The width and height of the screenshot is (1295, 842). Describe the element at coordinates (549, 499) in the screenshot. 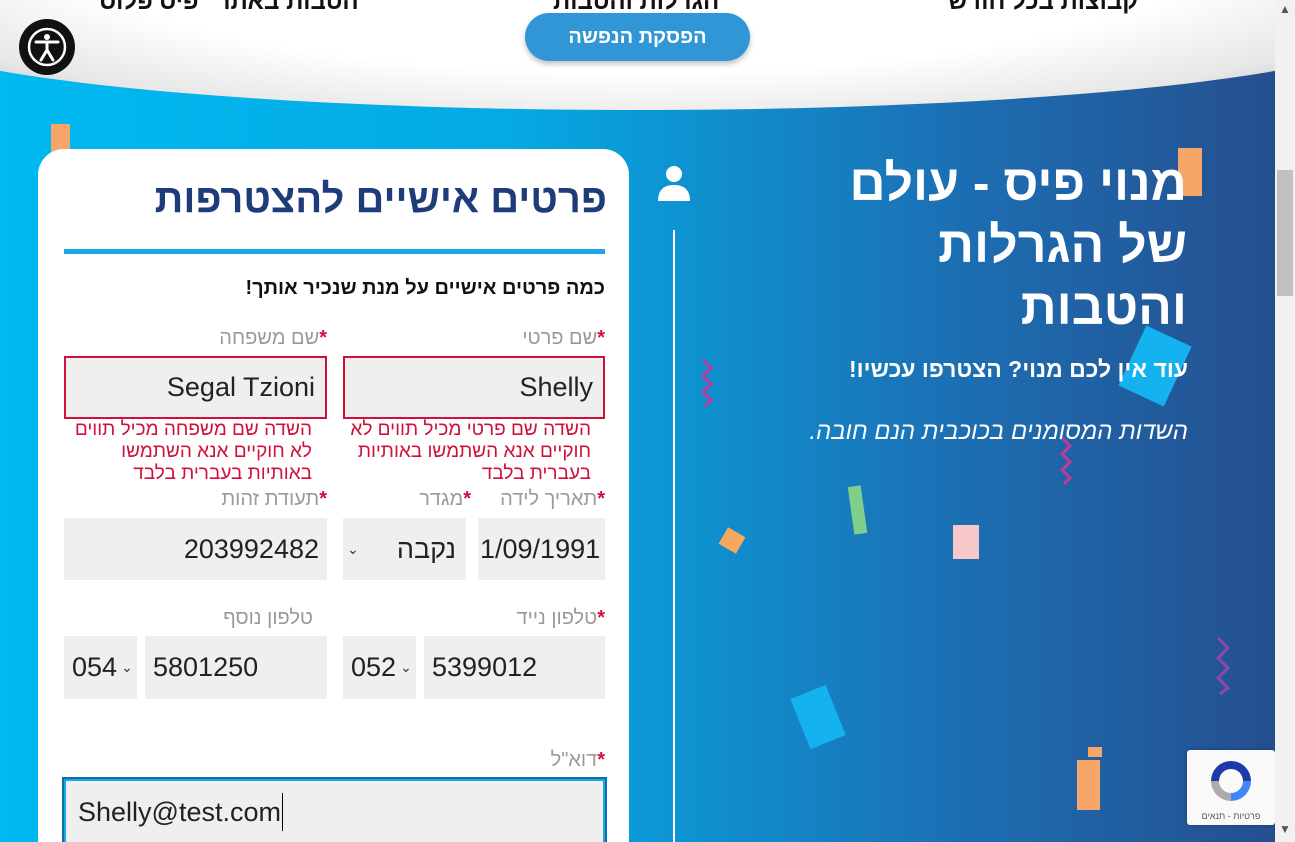

I see `birth-date-label-text: תאריך לידה` at that location.